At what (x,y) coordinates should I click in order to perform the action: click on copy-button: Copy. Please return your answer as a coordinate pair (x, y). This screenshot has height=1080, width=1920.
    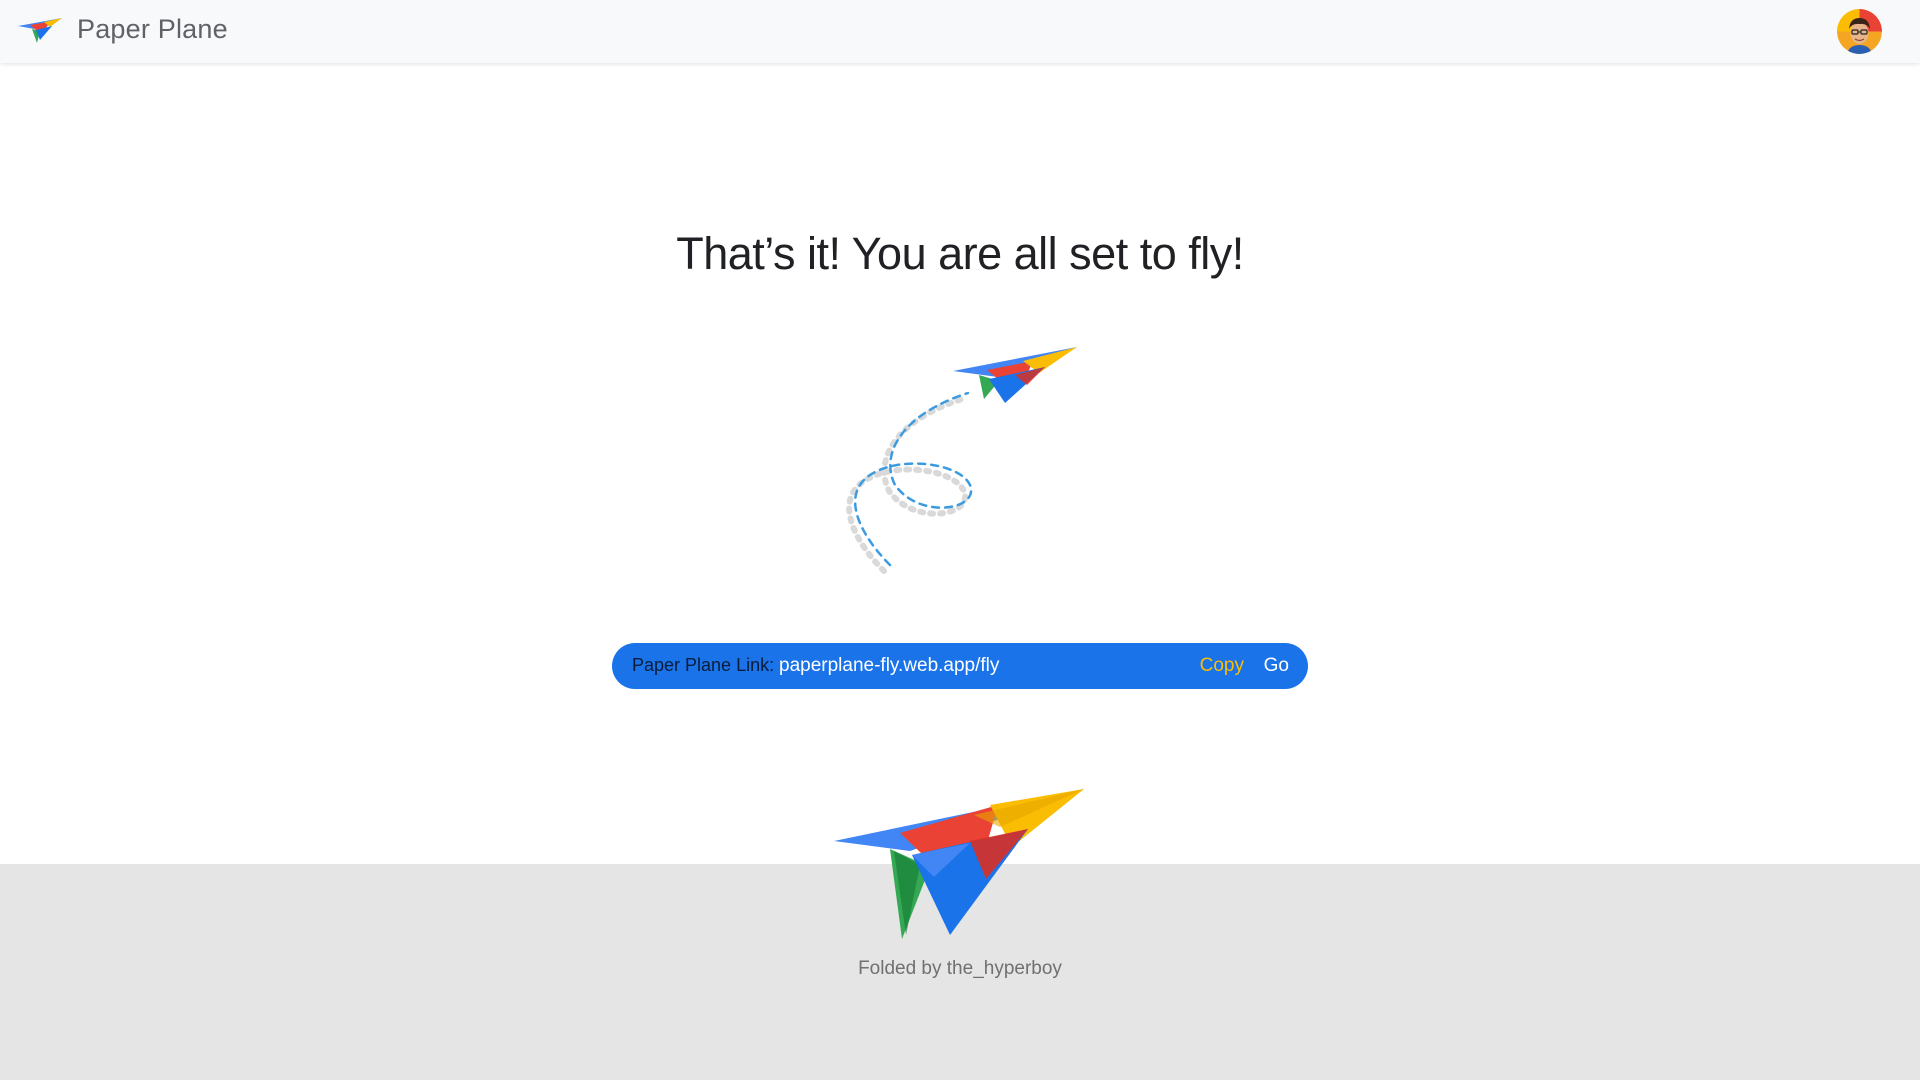
    Looking at the image, I should click on (1222, 666).